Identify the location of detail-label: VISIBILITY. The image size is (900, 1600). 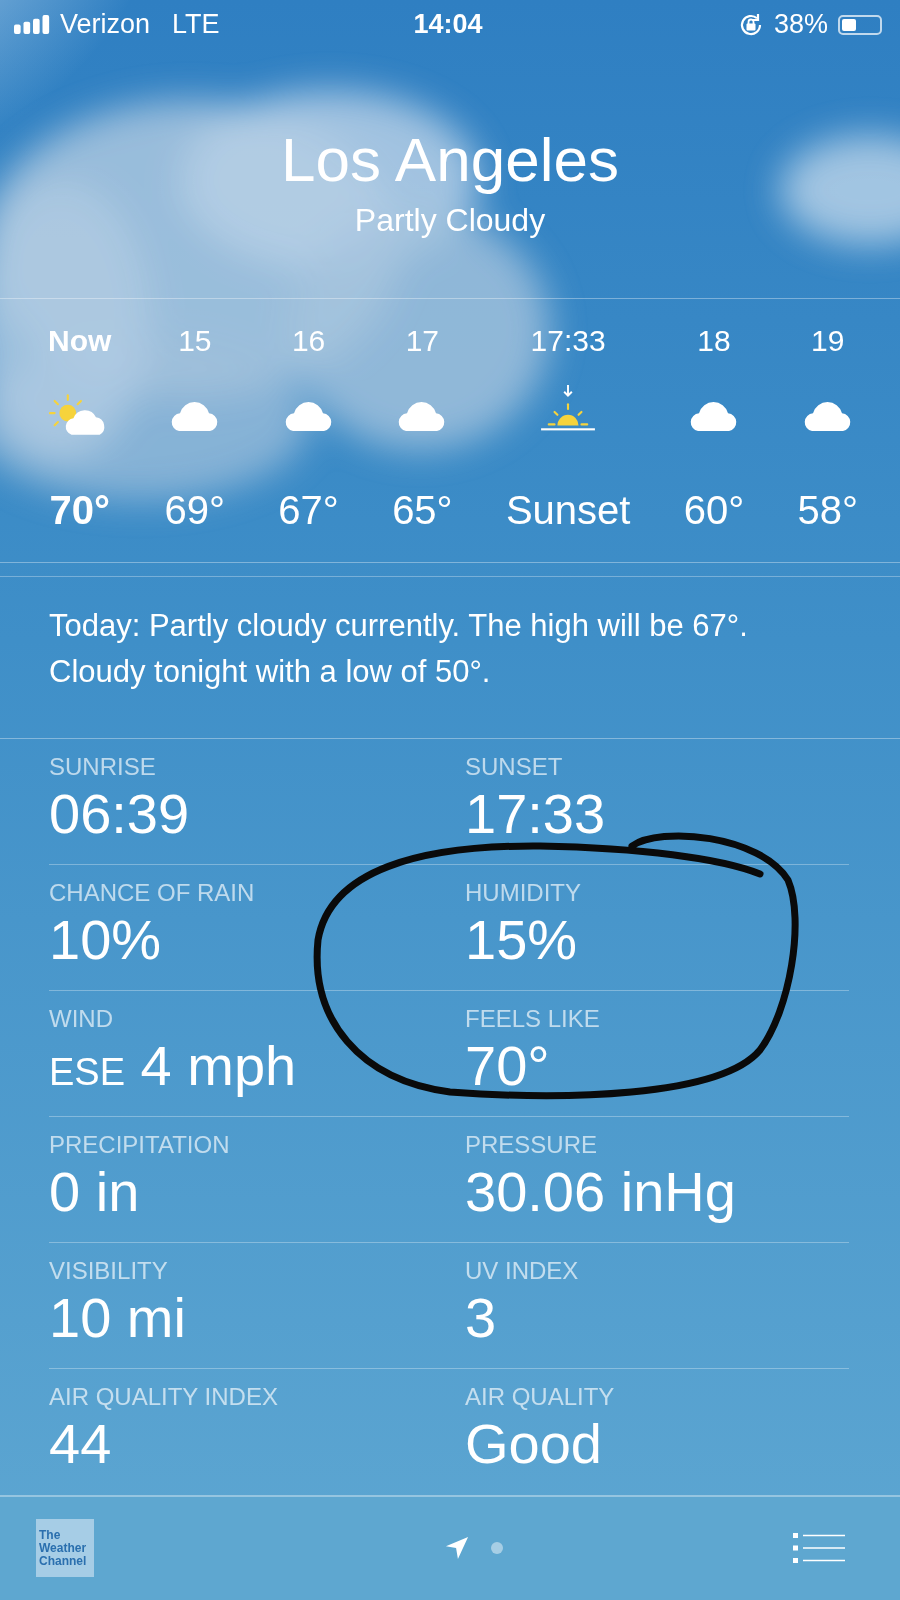
(109, 1270).